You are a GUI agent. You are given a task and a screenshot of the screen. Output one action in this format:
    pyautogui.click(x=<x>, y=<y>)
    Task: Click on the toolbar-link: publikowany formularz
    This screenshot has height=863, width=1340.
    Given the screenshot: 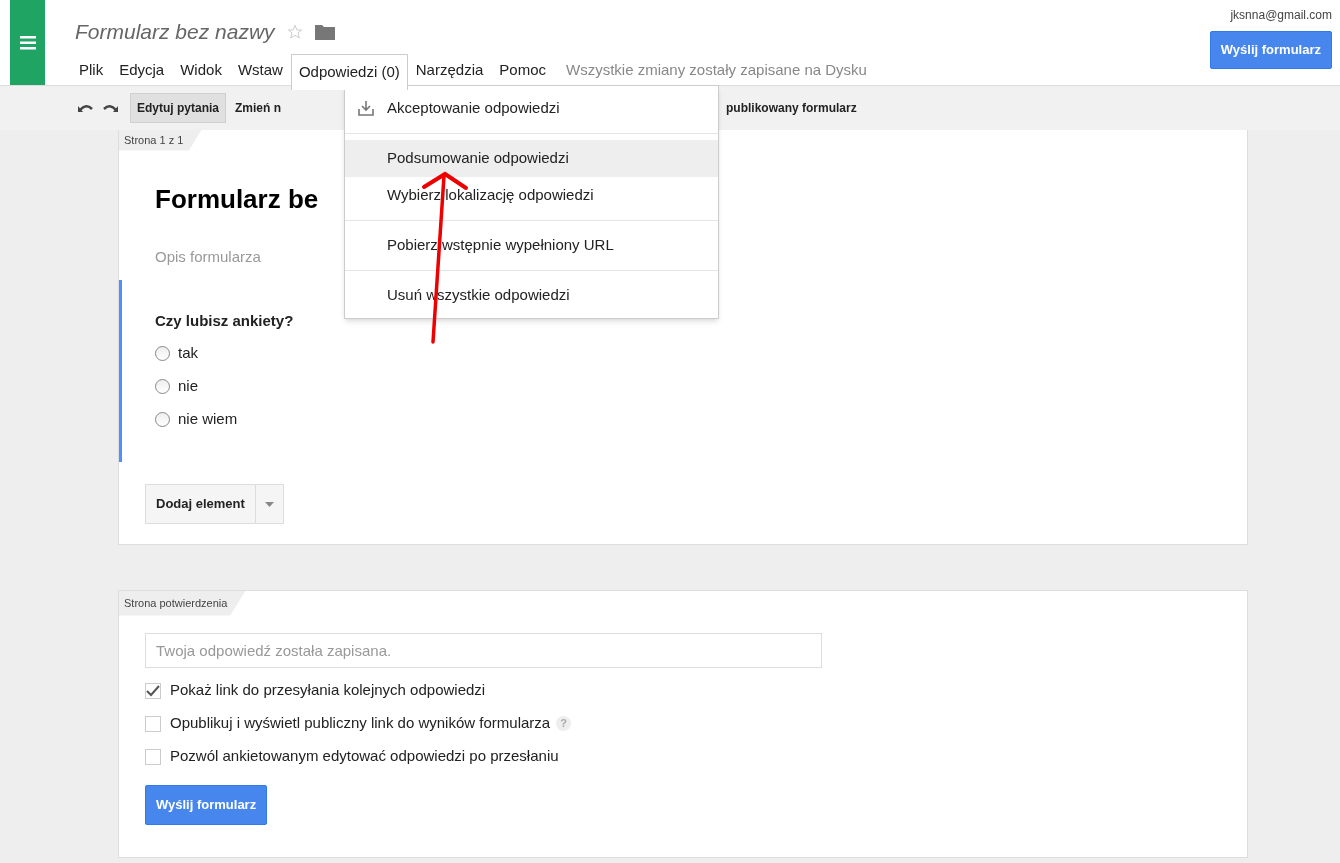 What is the action you would take?
    pyautogui.click(x=791, y=108)
    